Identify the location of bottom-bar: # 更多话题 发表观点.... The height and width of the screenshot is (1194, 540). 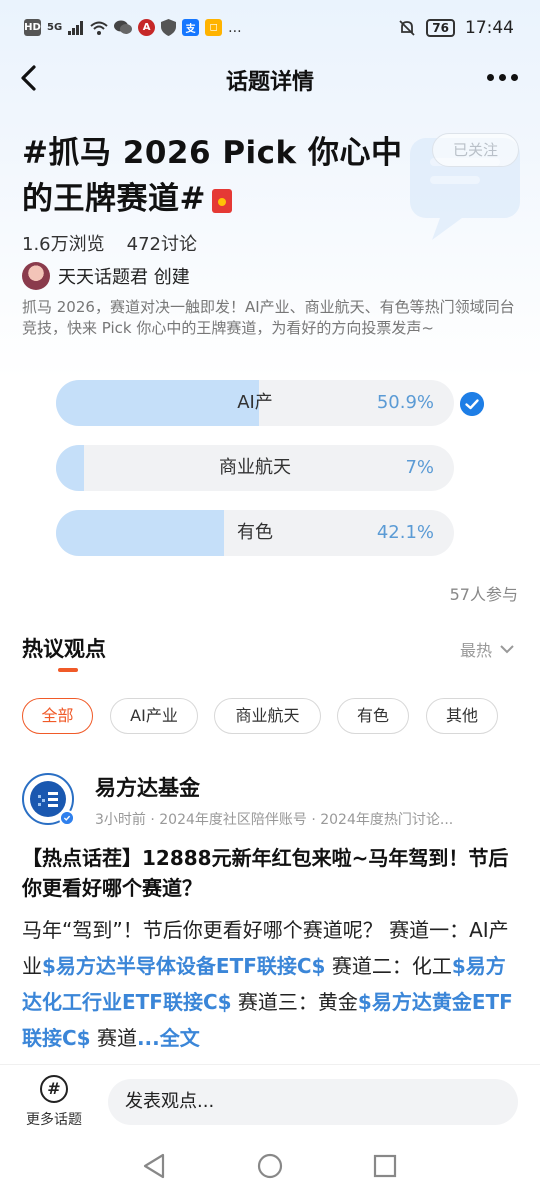
(270, 1101).